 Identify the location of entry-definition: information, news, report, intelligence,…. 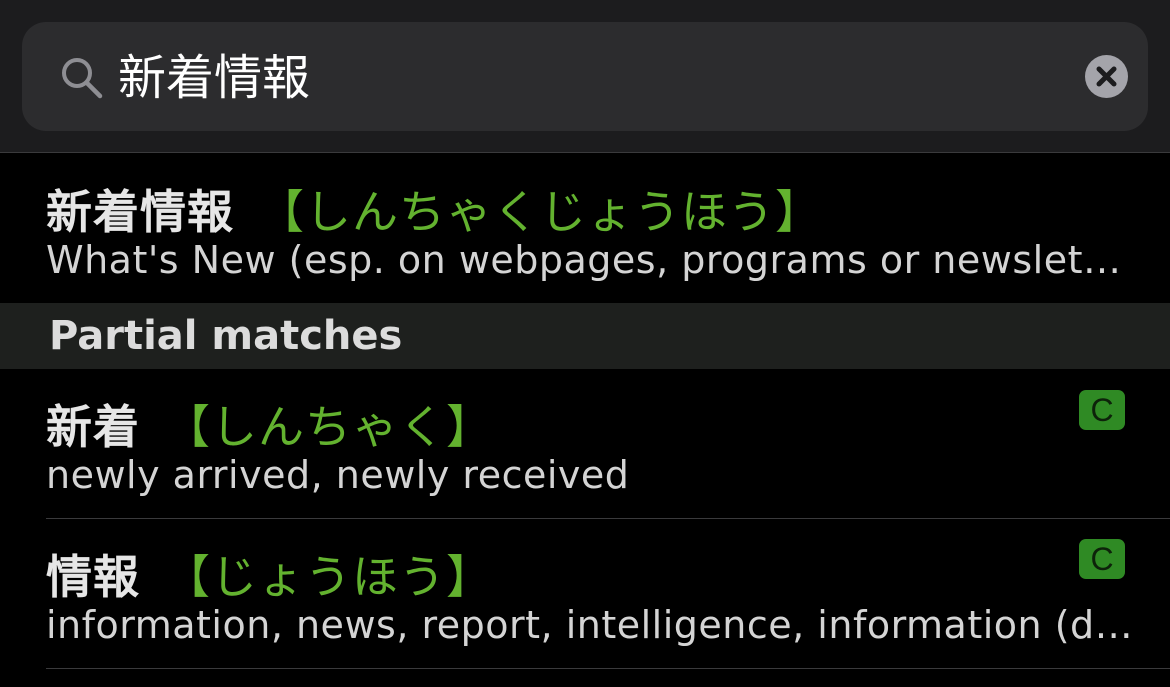
(591, 625).